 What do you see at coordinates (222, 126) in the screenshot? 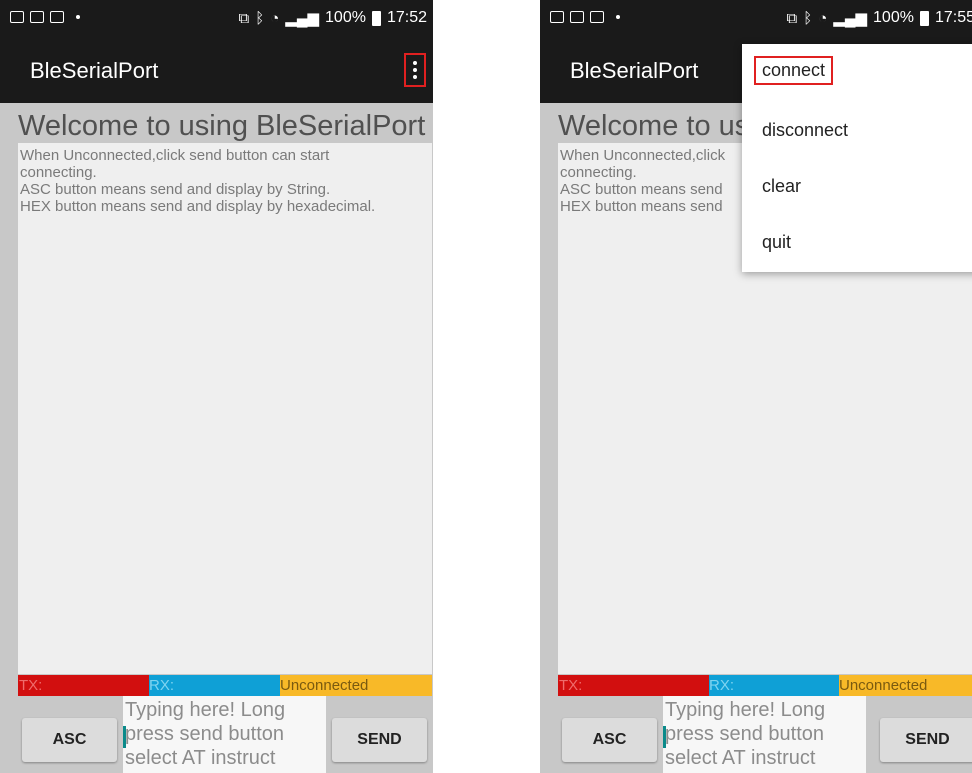
I see `welcome-heading: Welcome to using BleSerialPort` at bounding box center [222, 126].